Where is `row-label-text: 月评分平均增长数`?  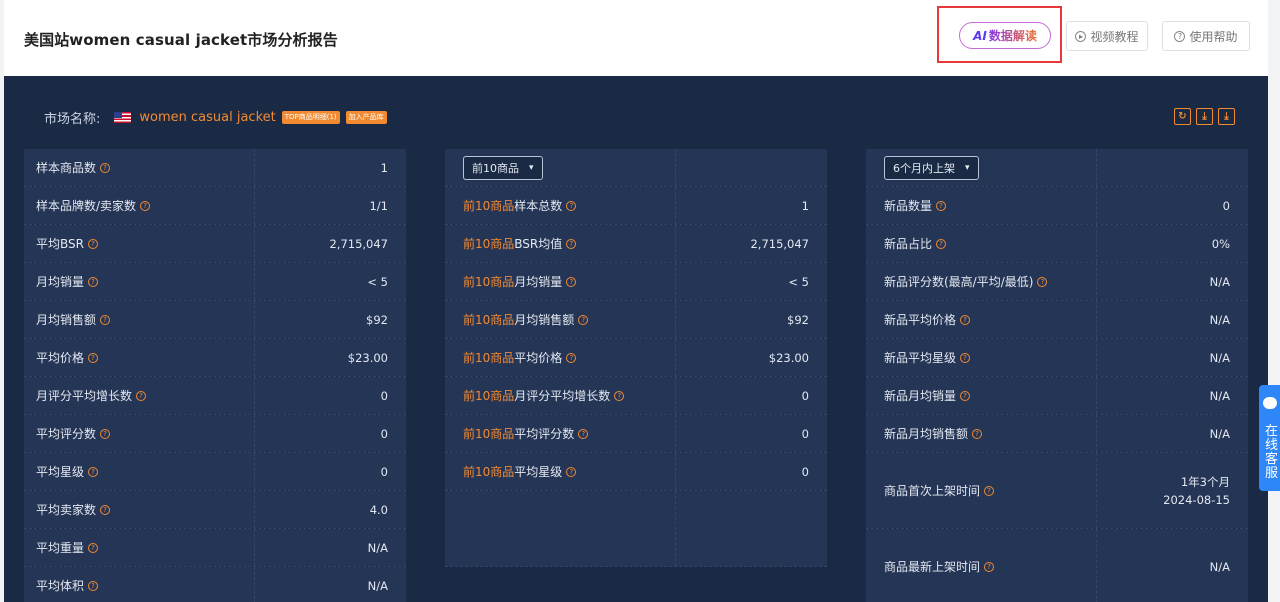
row-label-text: 月评分平均增长数 is located at coordinates (562, 396).